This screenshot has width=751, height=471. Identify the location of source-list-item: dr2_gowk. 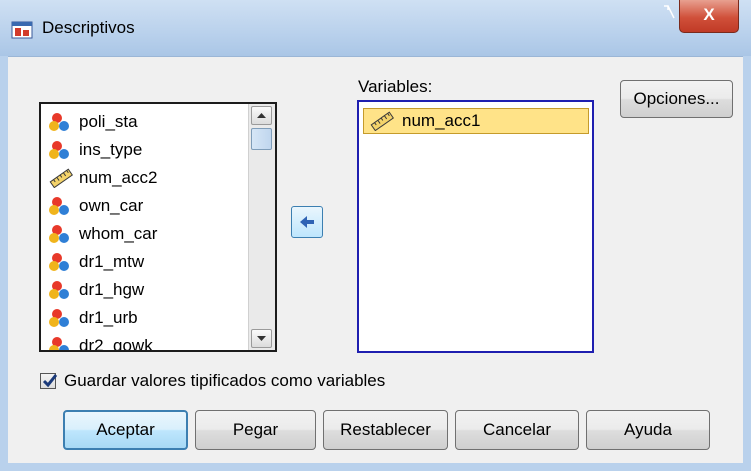
(101, 342).